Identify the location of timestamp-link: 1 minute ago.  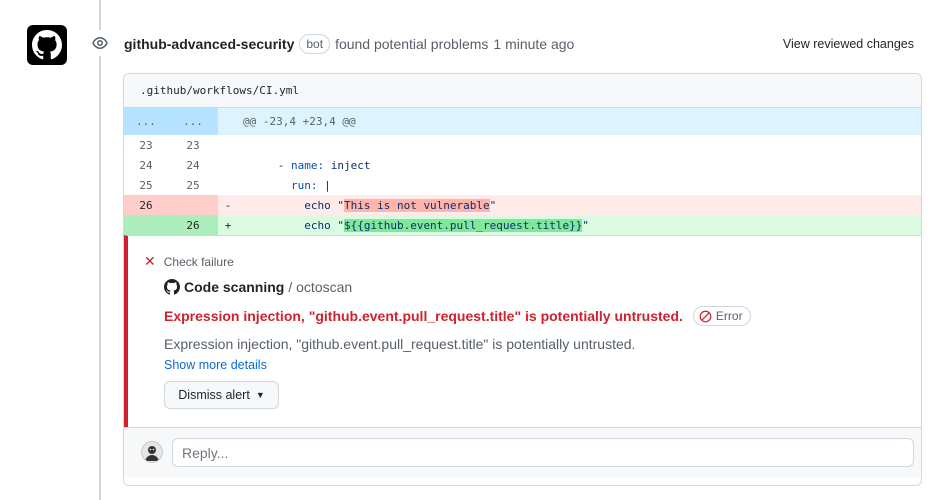
(533, 44).